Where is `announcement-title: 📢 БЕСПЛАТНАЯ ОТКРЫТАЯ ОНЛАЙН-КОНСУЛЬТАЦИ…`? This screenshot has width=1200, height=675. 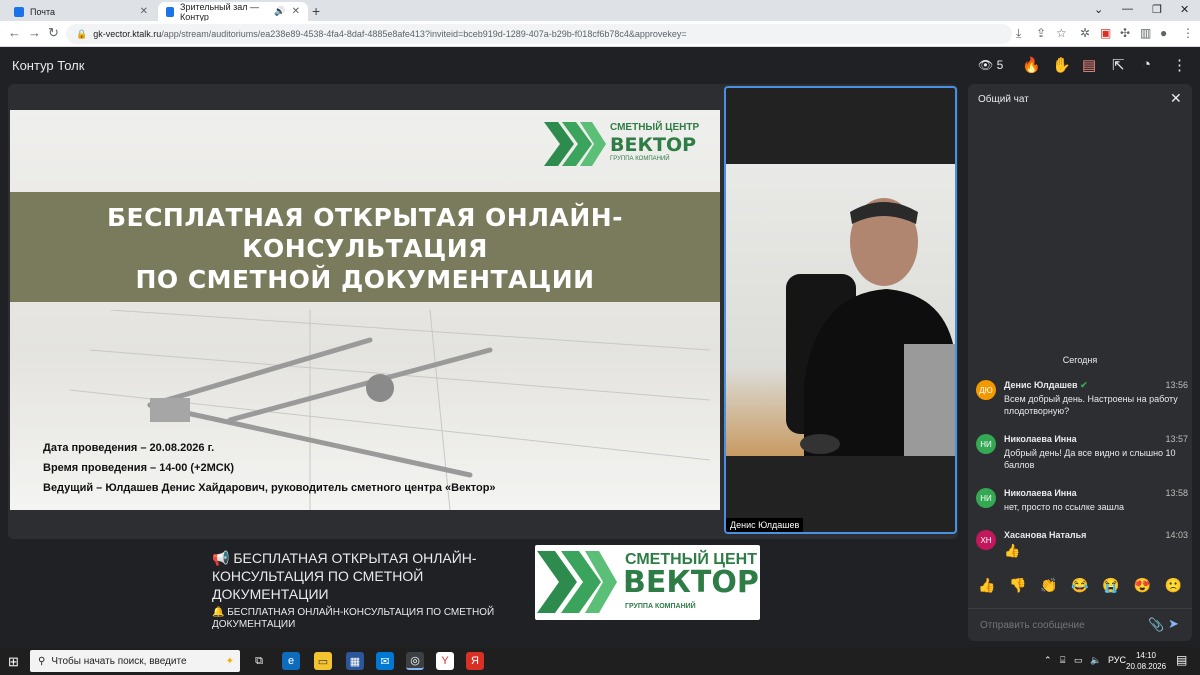
announcement-title: 📢 БЕСПЛАТНАЯ ОТКРЫТАЯ ОНЛАЙН-КОНСУЛЬТАЦИ… is located at coordinates (362, 576).